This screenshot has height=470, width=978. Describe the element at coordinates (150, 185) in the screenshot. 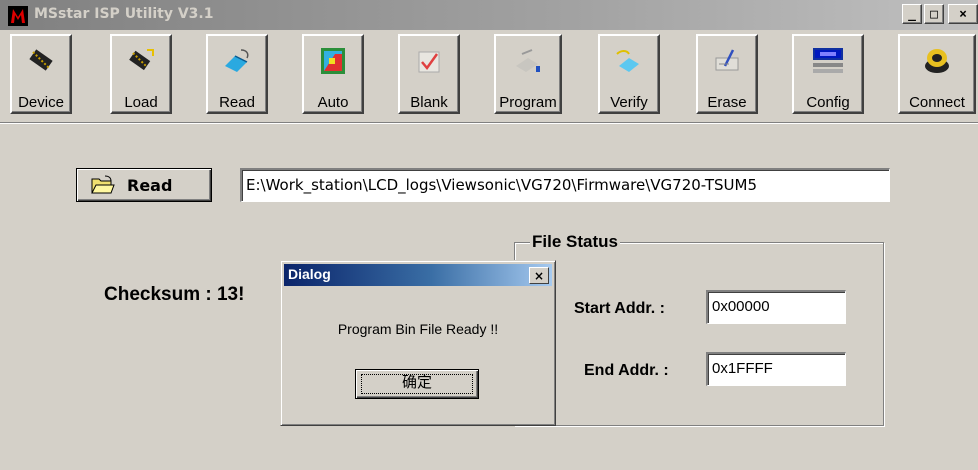

I see `read-file-label: Read` at that location.